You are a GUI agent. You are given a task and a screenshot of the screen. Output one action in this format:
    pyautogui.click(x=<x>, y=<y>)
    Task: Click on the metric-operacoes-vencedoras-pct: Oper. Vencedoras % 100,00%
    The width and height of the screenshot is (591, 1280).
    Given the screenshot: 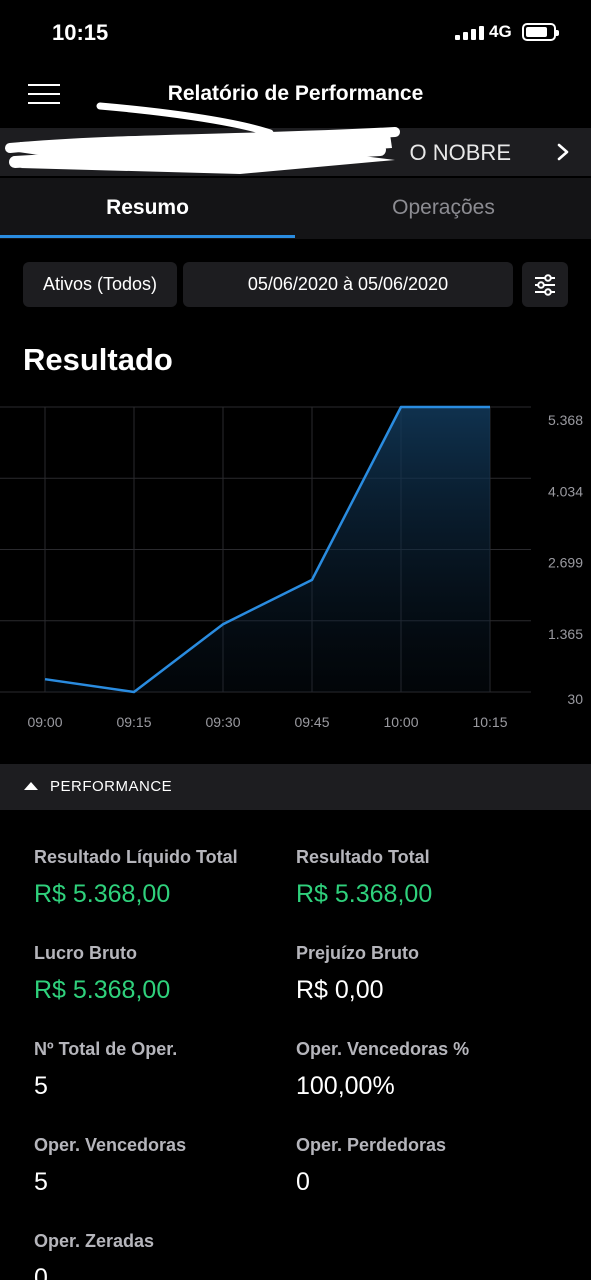 What is the action you would take?
    pyautogui.click(x=421, y=1070)
    